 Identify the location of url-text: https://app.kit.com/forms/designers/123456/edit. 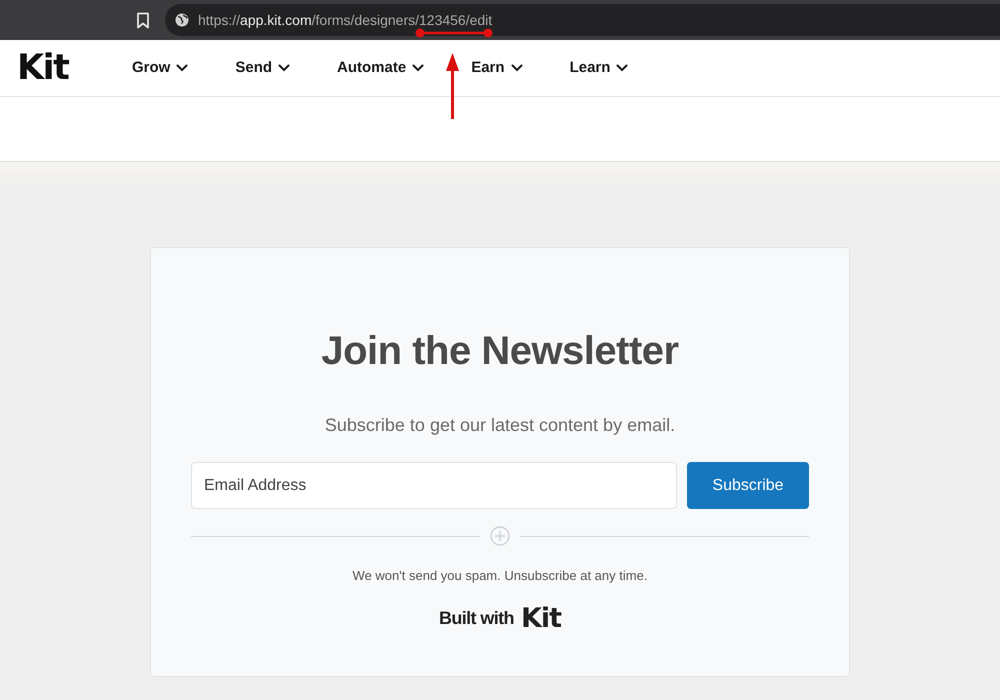
(345, 20).